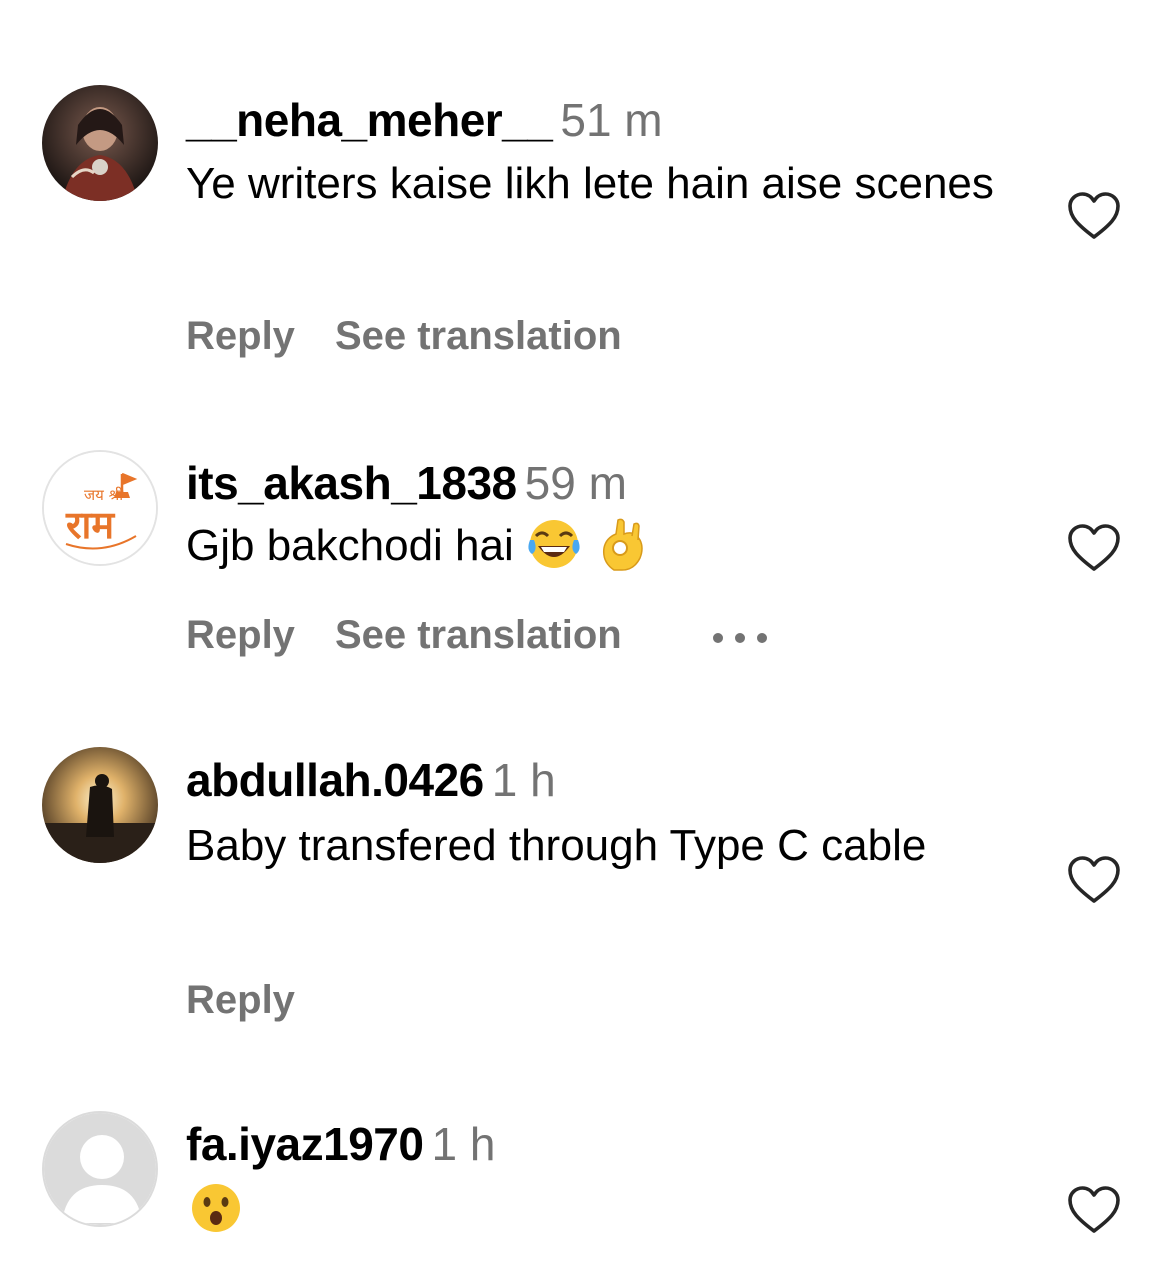  I want to click on comment-timestamp: 51 m, so click(611, 120).